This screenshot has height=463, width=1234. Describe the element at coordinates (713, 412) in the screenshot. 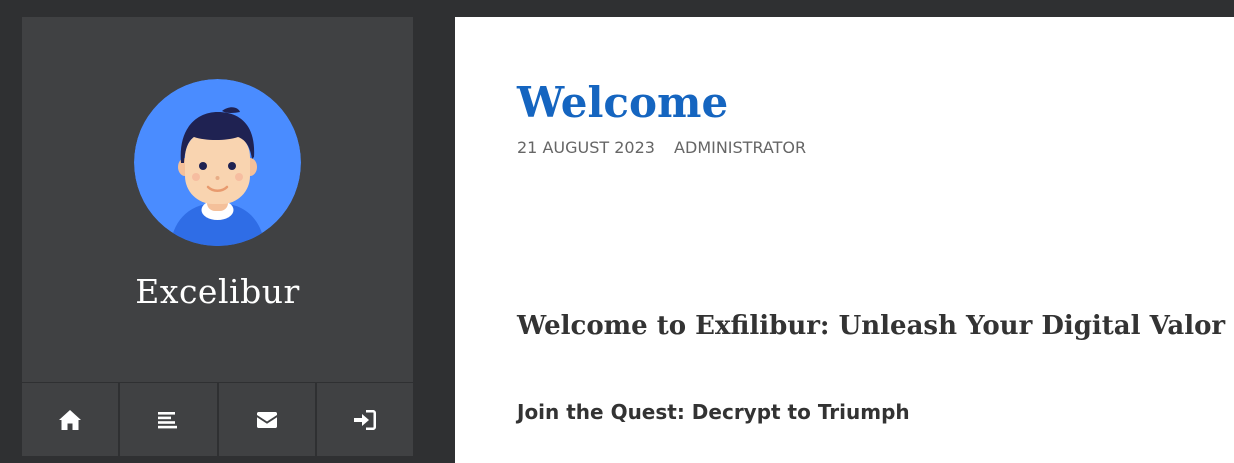

I see `post-subheading: Join the Quest: Decrypt to Triumph` at that location.